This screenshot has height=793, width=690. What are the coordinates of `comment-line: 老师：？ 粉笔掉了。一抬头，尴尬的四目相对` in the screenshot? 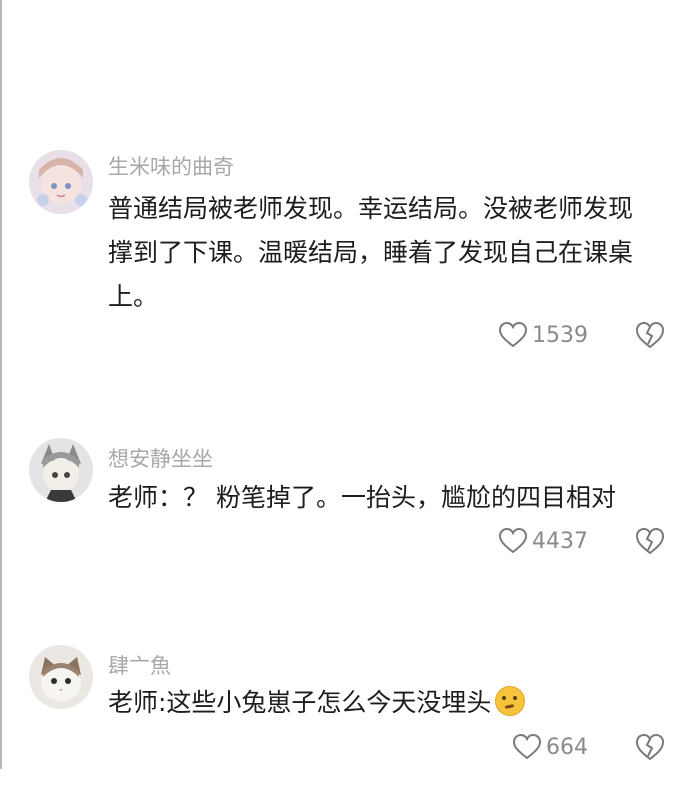 It's located at (362, 497).